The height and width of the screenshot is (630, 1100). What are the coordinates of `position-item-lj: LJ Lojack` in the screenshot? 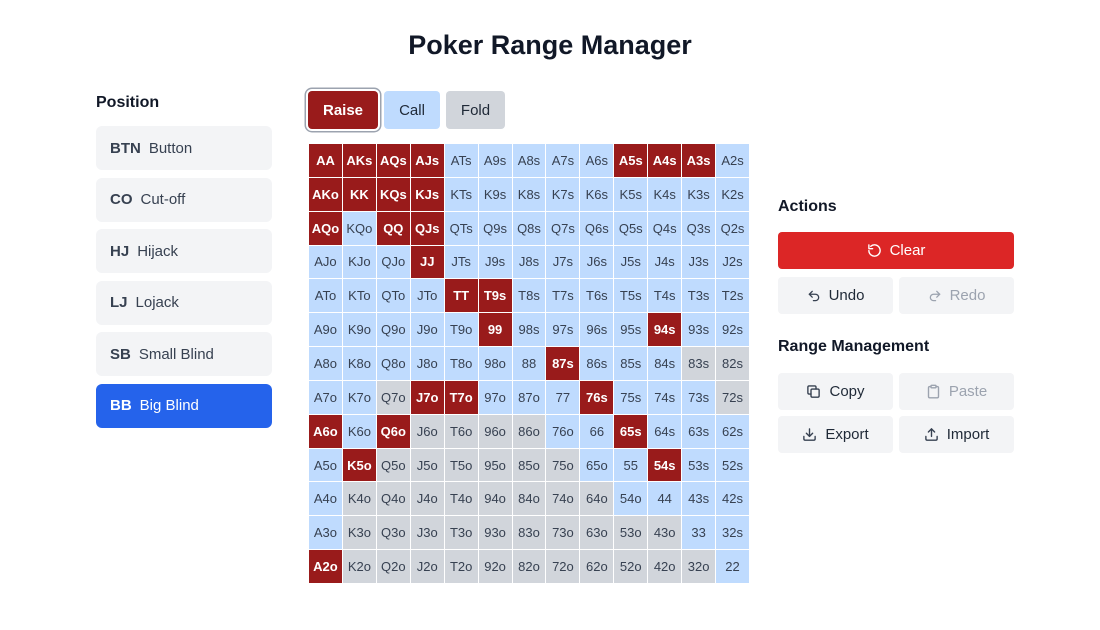 It's located at (184, 302).